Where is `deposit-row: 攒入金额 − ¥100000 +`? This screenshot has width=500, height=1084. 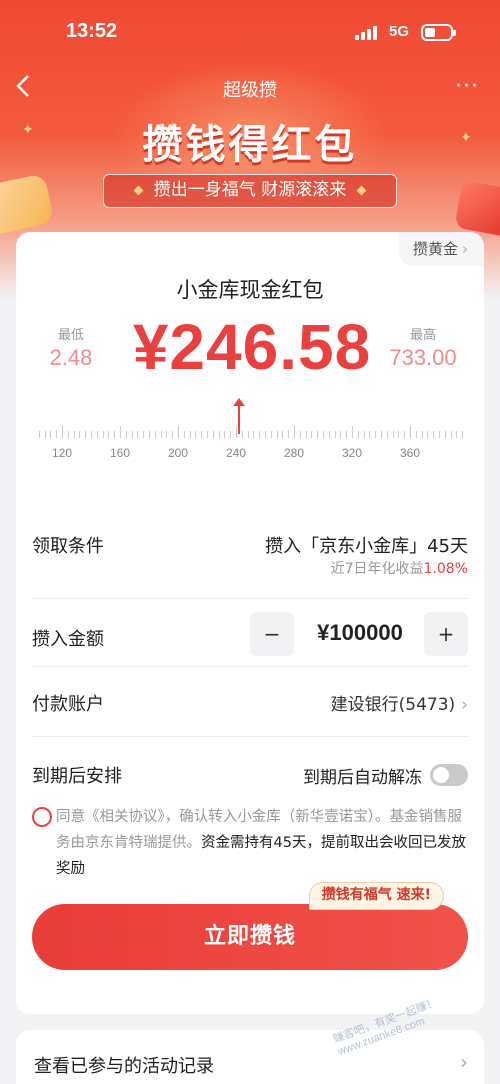
deposit-row: 攒入金额 − ¥100000 + is located at coordinates (250, 637).